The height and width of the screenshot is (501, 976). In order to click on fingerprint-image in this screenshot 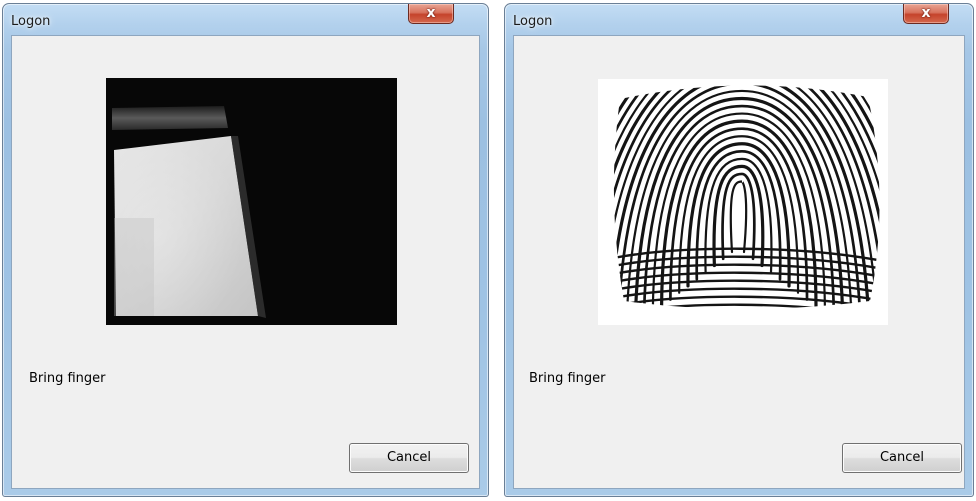, I will do `click(743, 202)`.